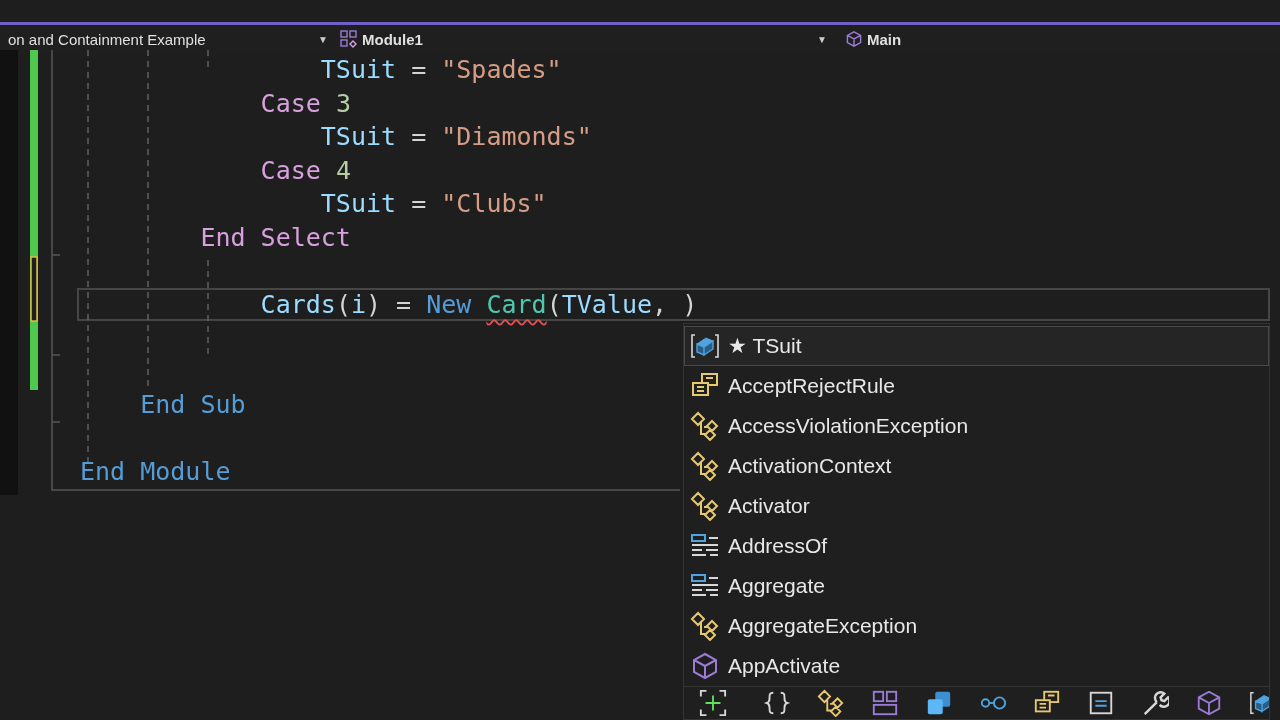  Describe the element at coordinates (976, 506) in the screenshot. I see `completion-item: Activator` at that location.